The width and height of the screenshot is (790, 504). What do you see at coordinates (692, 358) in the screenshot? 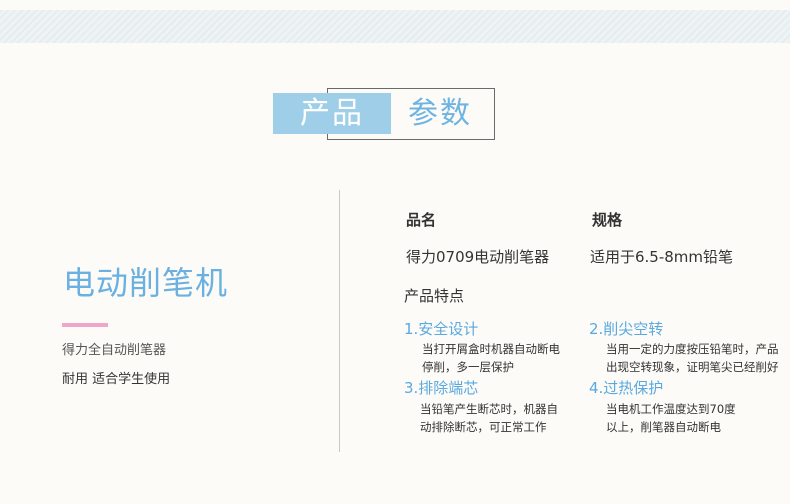
I see `feature-desc: 当用一定的力度按压铅笔时，产品 出现空转现象，证明笔尖已经削好` at bounding box center [692, 358].